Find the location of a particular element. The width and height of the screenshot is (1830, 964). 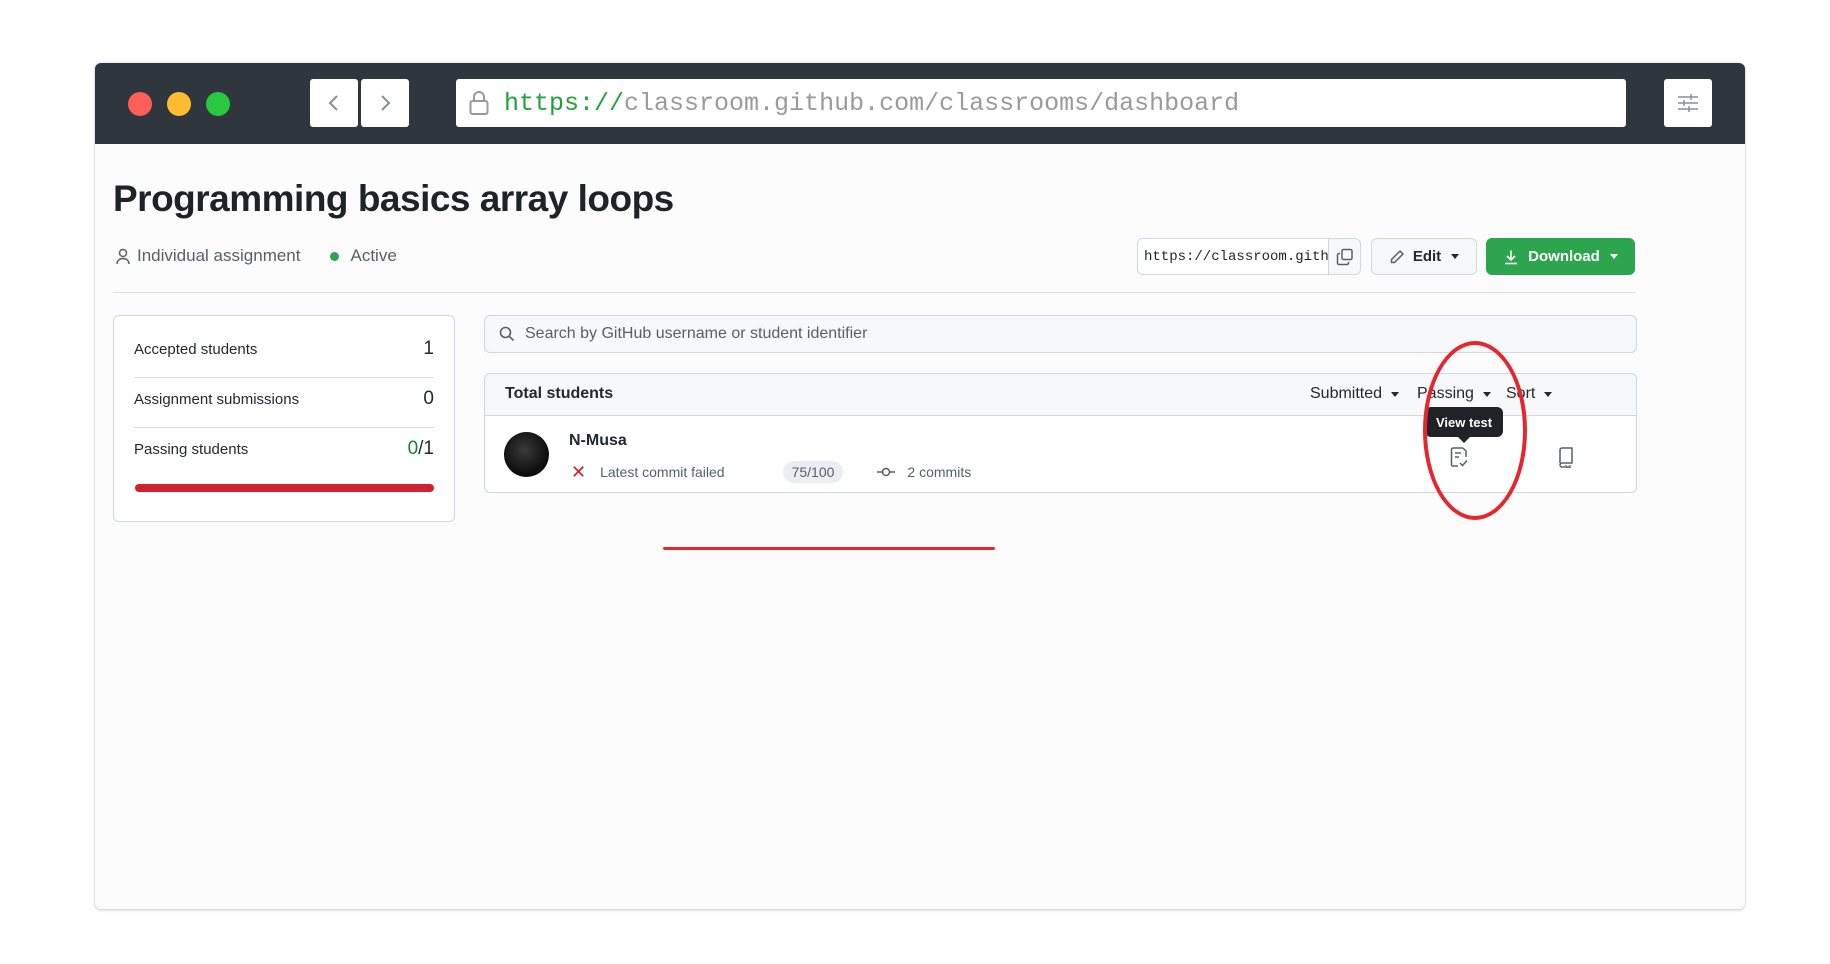

invite-url-text: https://classroom.github.com is located at coordinates (1233, 256).